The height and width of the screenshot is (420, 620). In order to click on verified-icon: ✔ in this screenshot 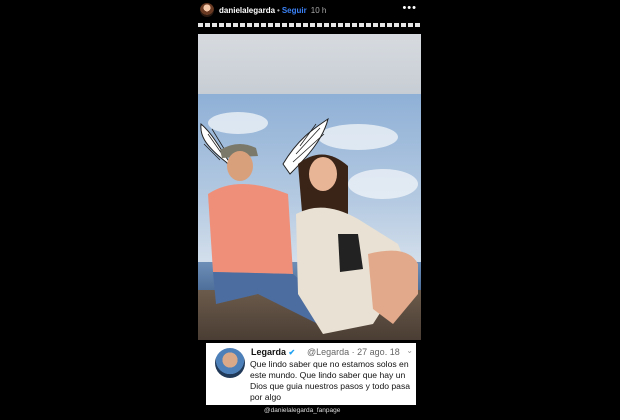, I will do `click(292, 352)`.